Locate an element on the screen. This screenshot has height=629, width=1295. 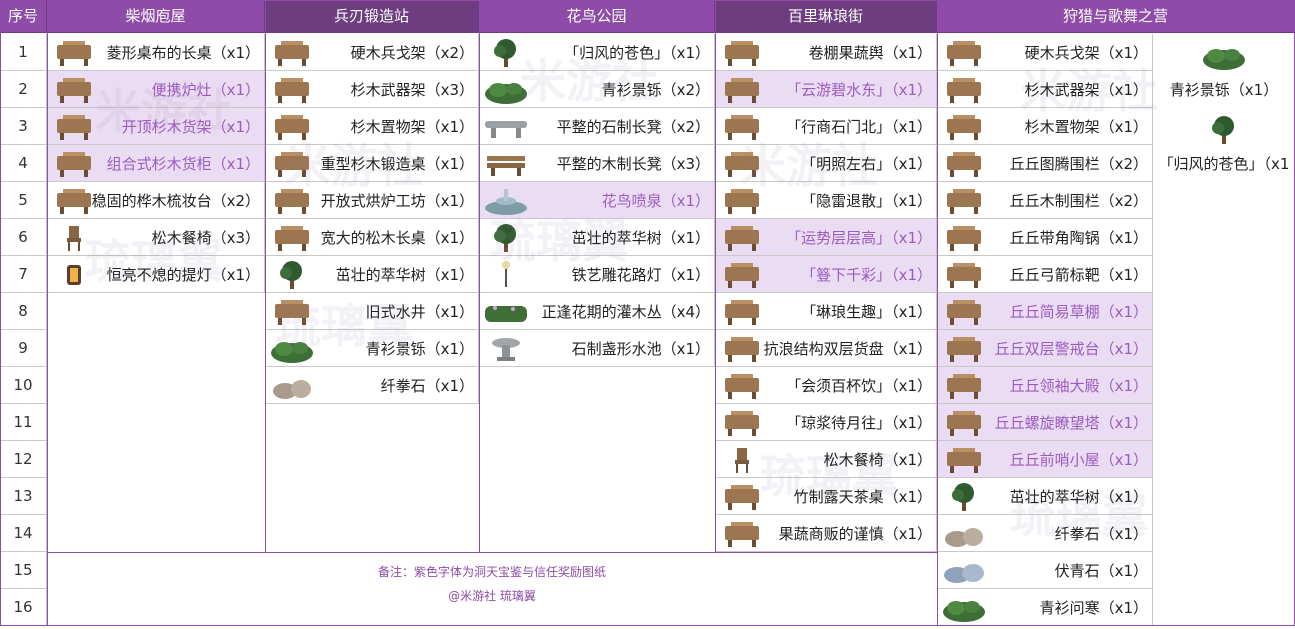
item-cell: 便携炉灶（x1） is located at coordinates (156, 89).